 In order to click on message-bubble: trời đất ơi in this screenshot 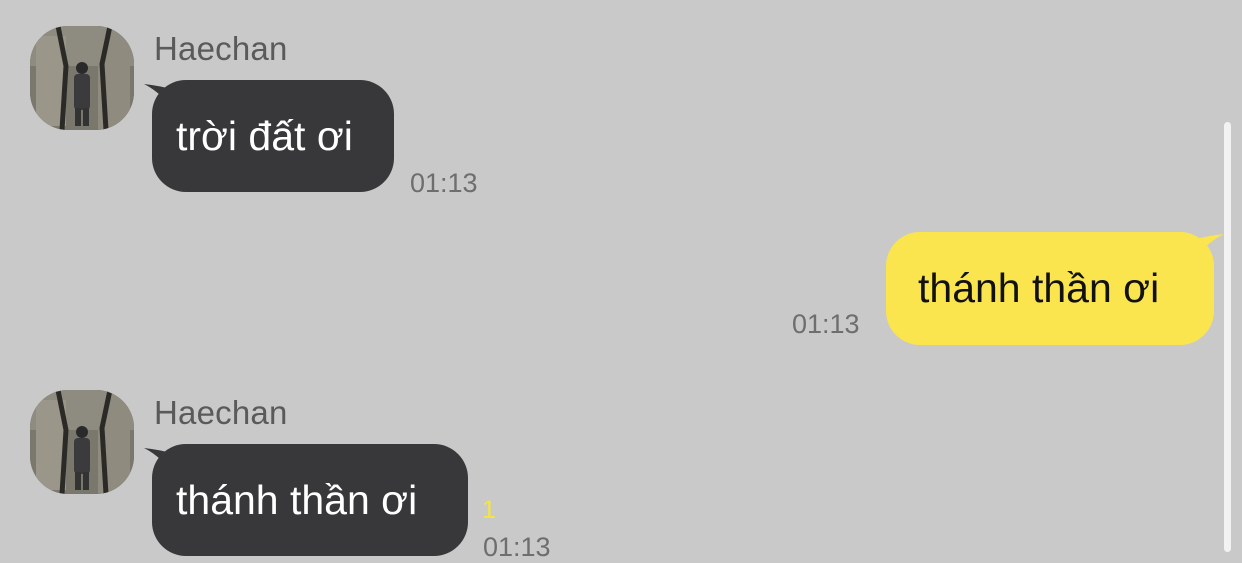, I will do `click(273, 136)`.